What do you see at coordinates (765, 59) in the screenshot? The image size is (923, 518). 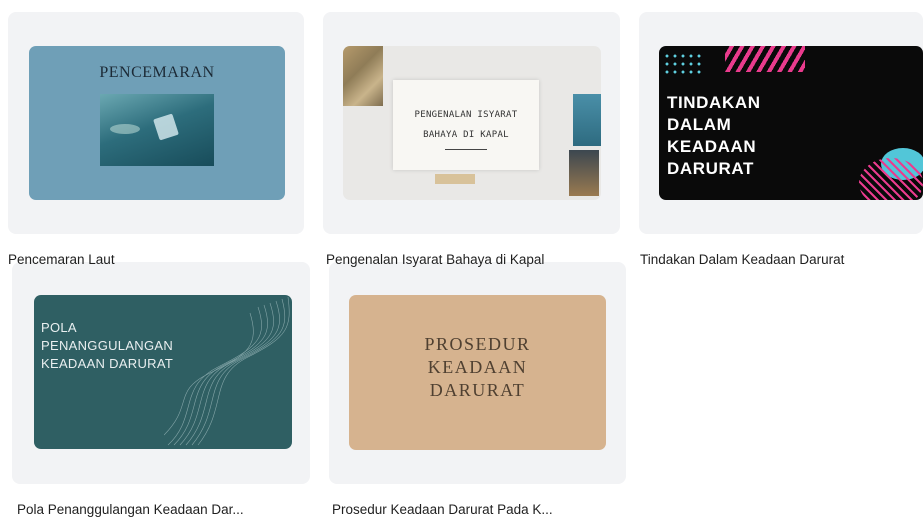 I see `brush-stroke-decoration` at bounding box center [765, 59].